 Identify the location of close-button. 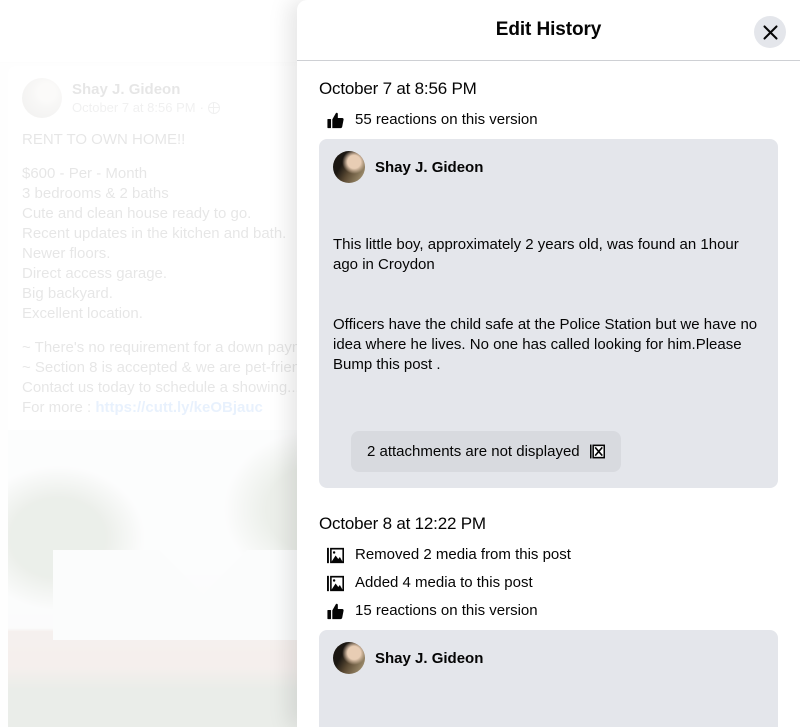
(770, 32).